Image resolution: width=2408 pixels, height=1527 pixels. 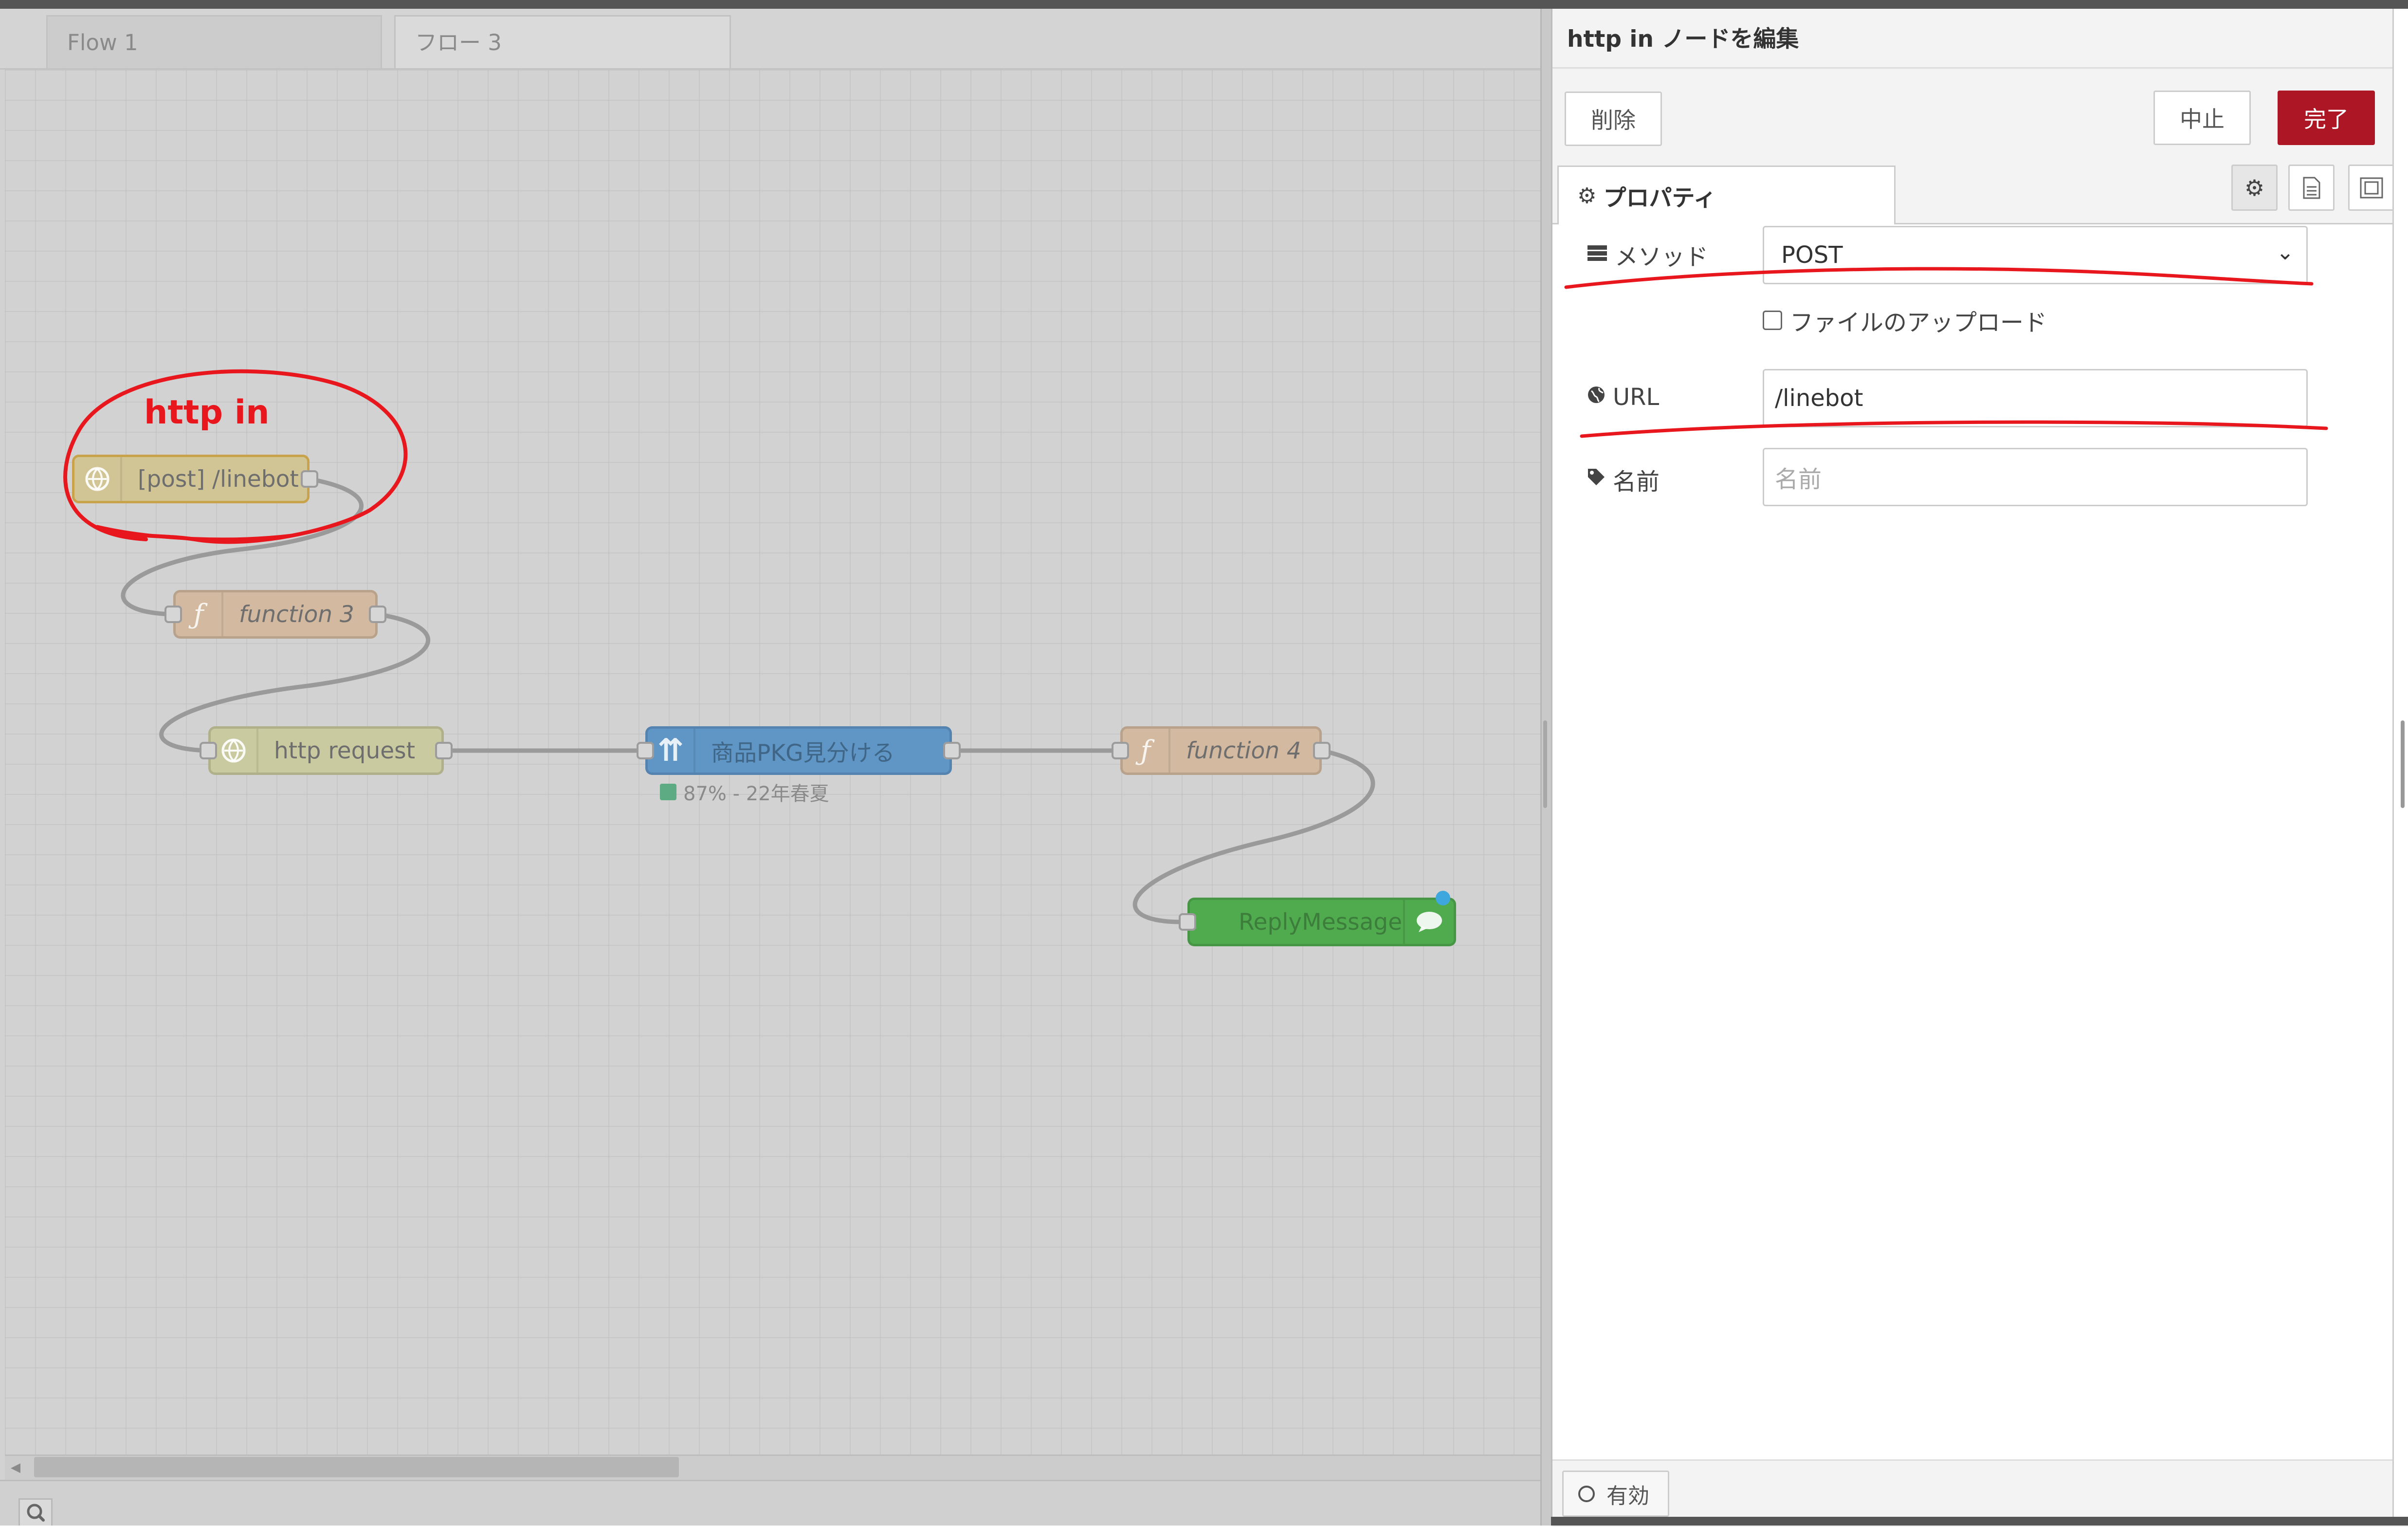 What do you see at coordinates (770, 1503) in the screenshot?
I see `workspace-footer` at bounding box center [770, 1503].